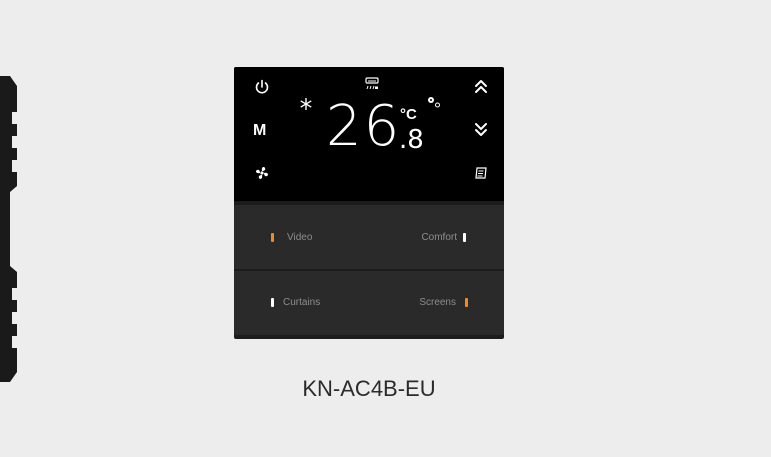 Image resolution: width=771 pixels, height=457 pixels. What do you see at coordinates (434, 102) in the screenshot?
I see `fan-speed-icon` at bounding box center [434, 102].